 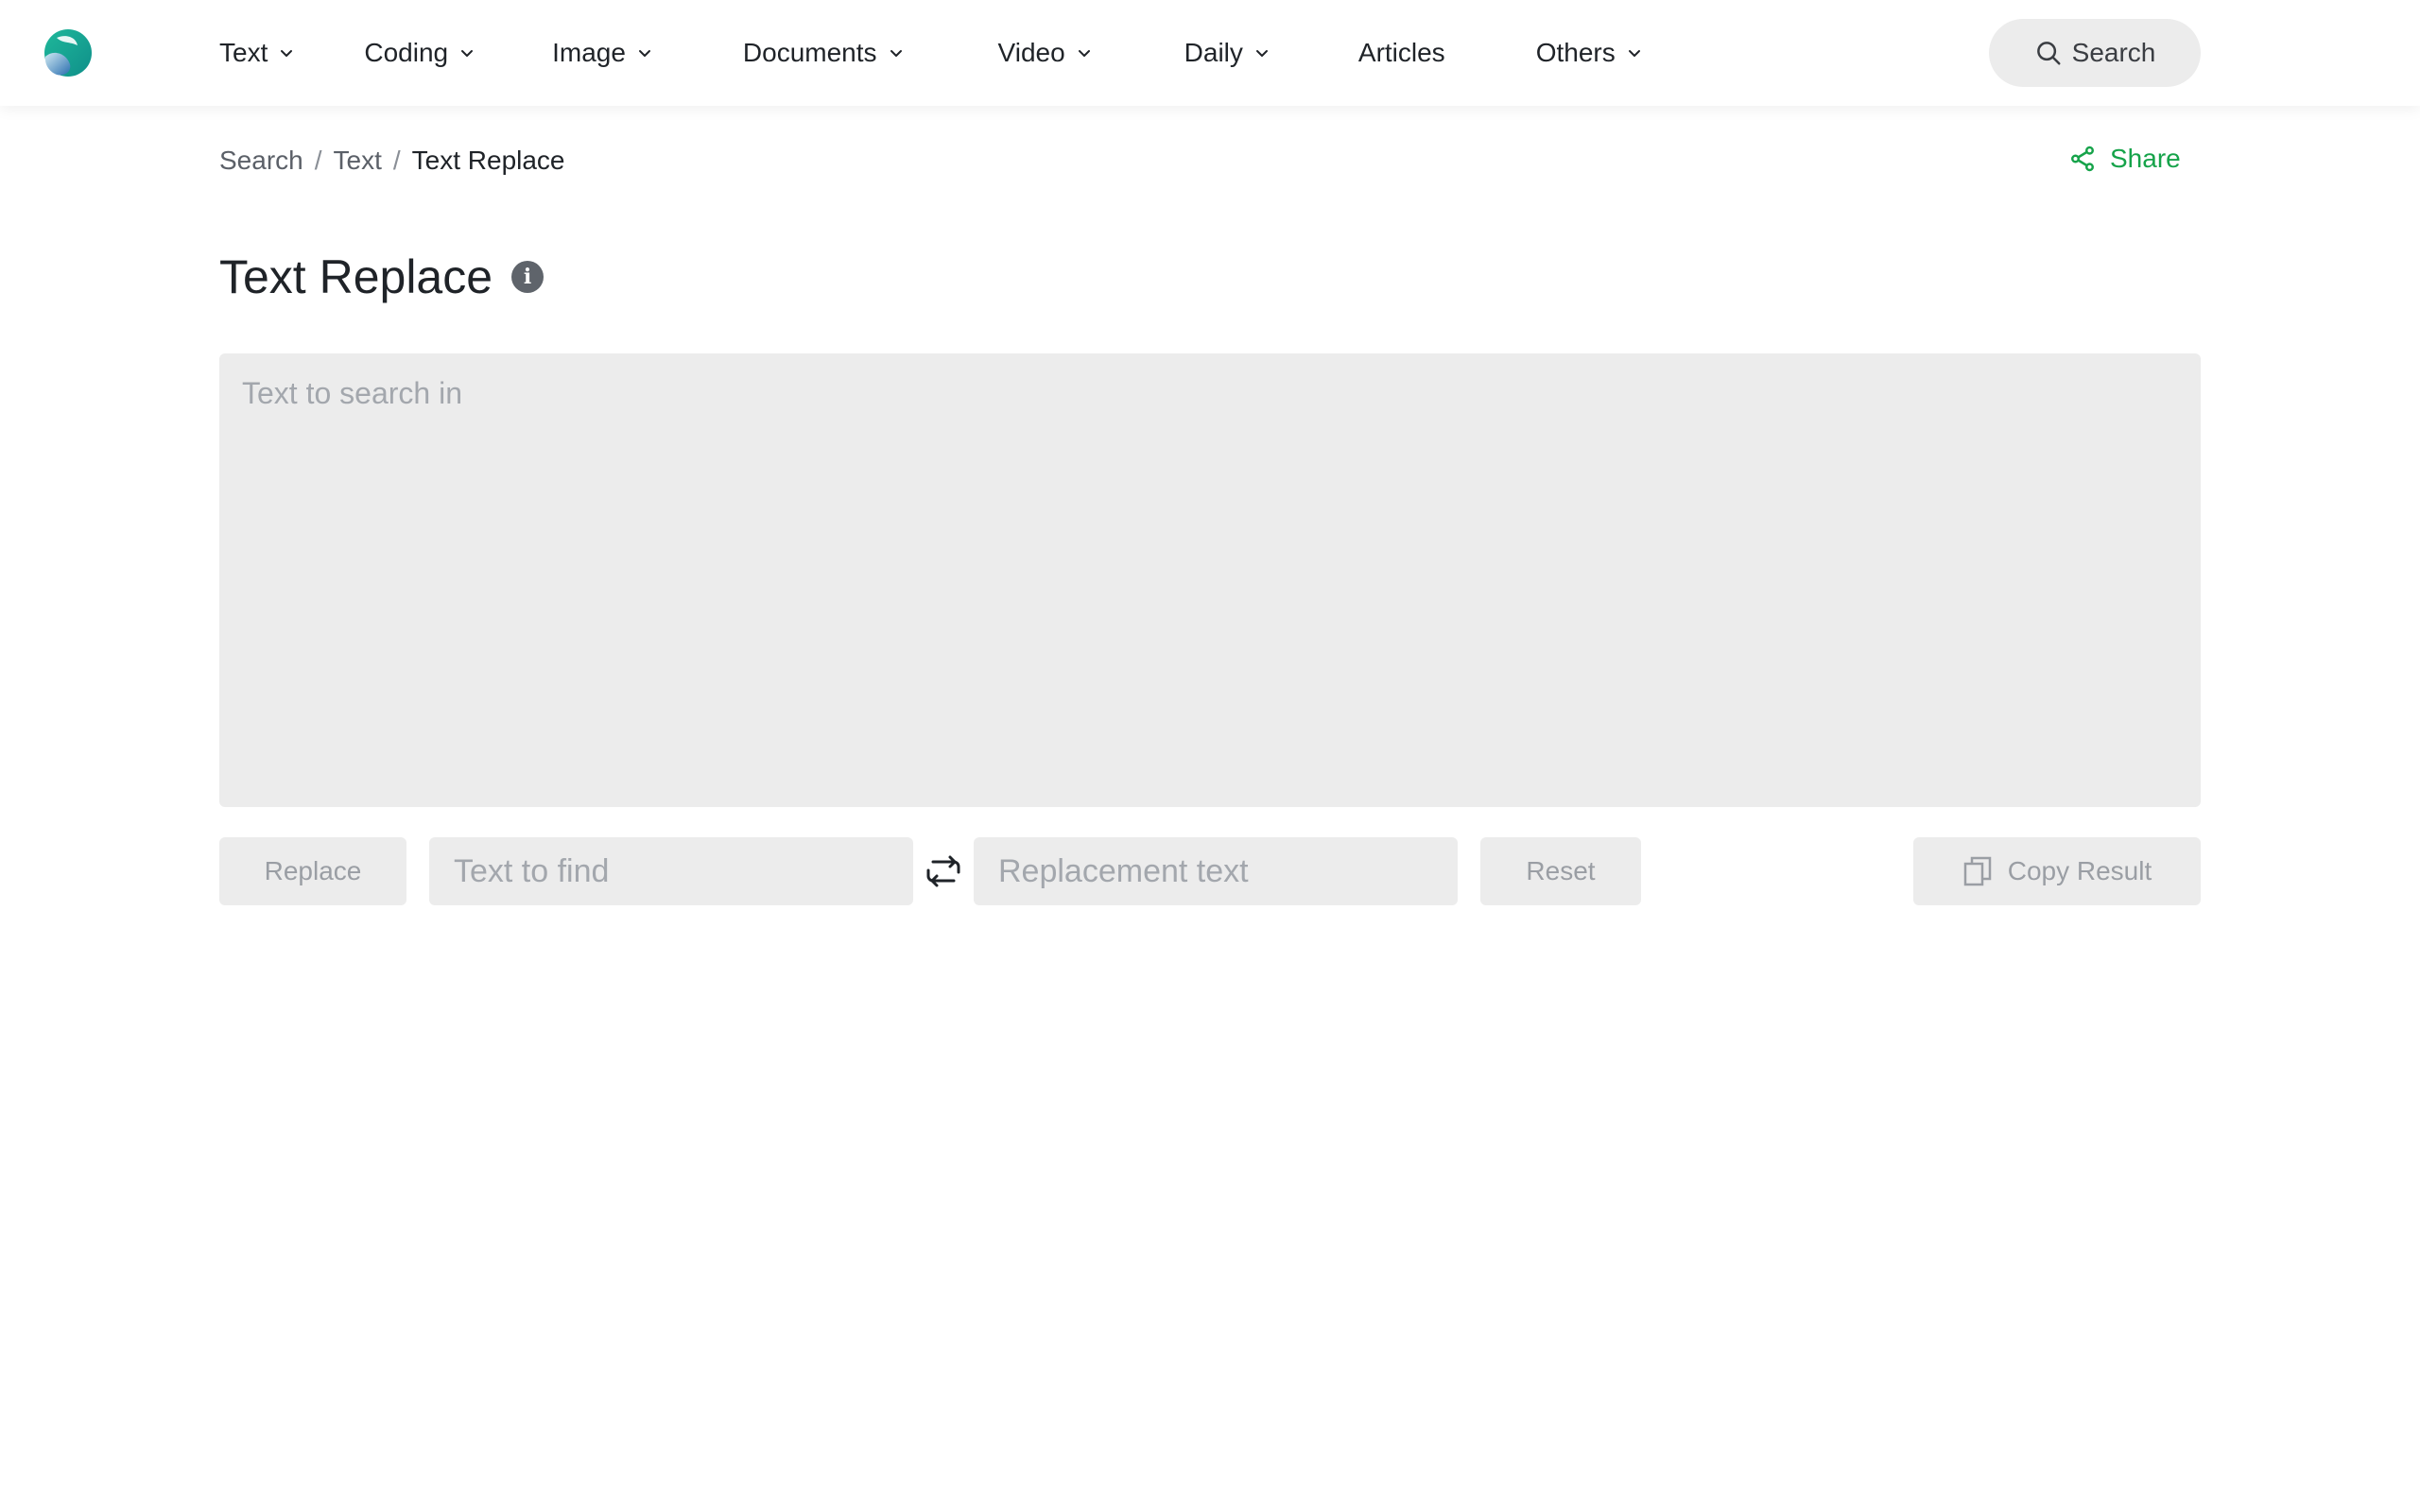 I want to click on nav-item-others: Others, so click(x=1589, y=53).